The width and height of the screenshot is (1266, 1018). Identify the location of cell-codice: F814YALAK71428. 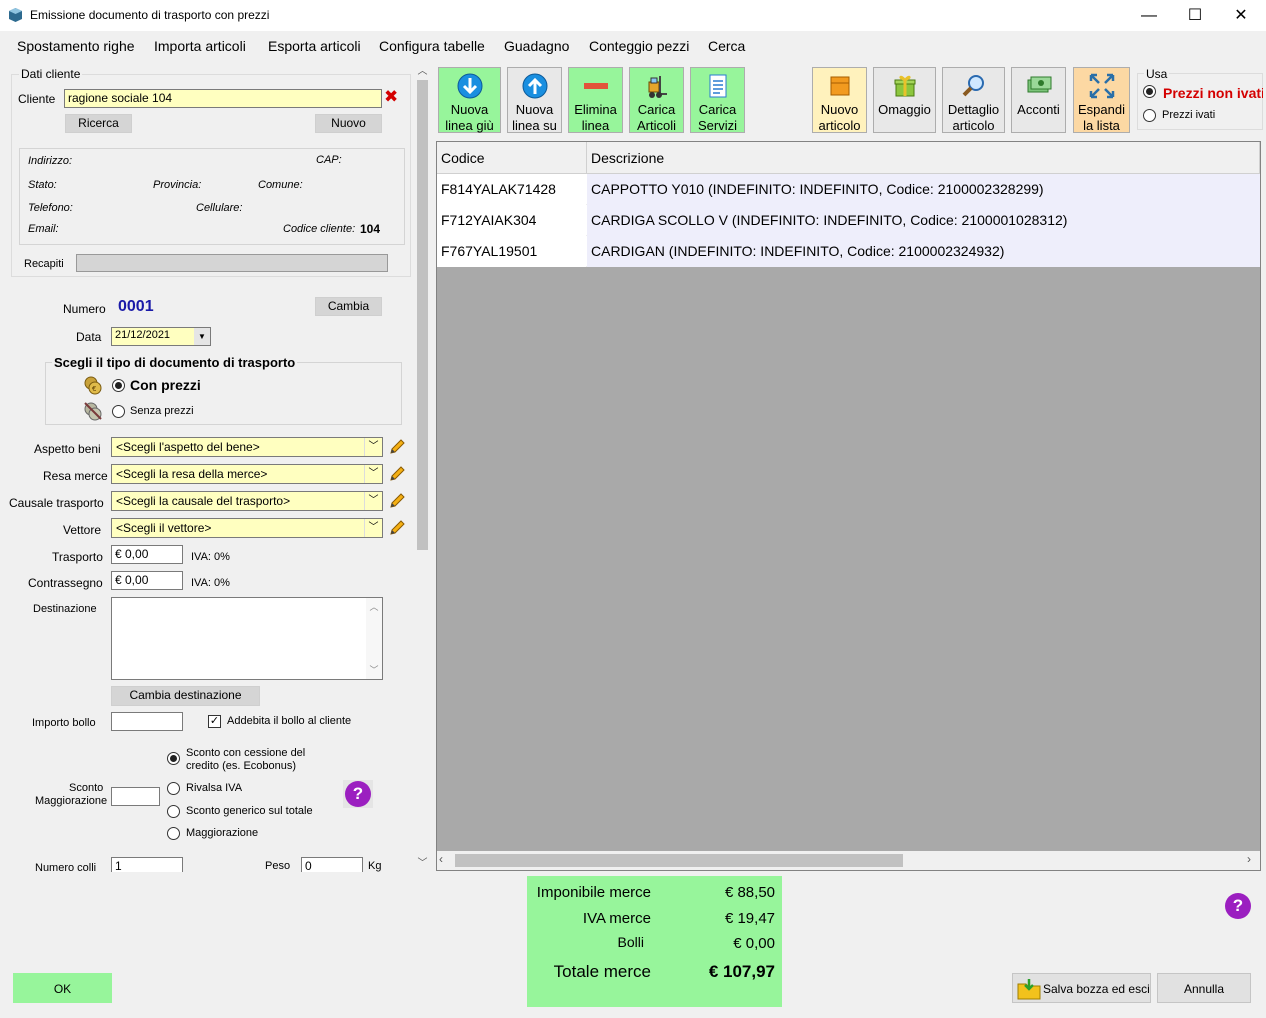
(511, 189).